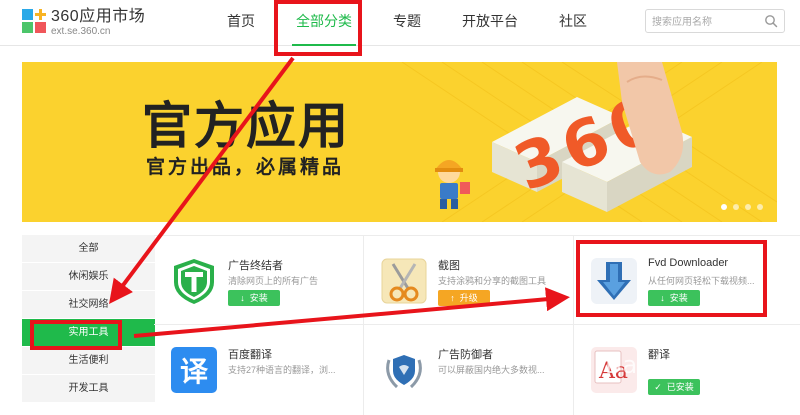  Describe the element at coordinates (452, 298) in the screenshot. I see `upgrade-arrow-icon: ↑` at that location.